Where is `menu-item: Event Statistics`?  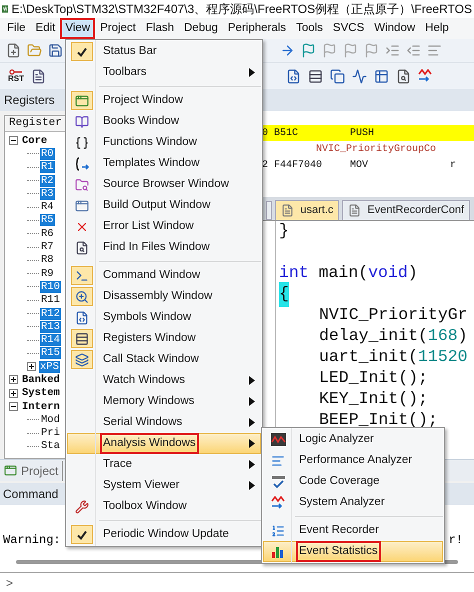
menu-item: Event Statistics is located at coordinates (353, 551).